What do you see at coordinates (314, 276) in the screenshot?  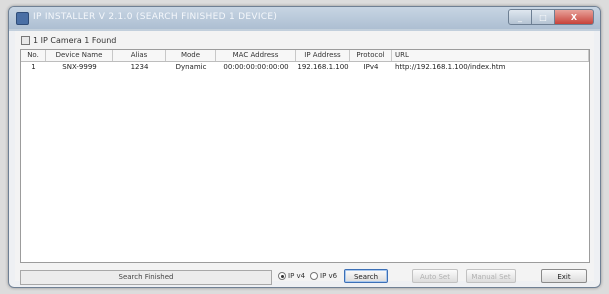 I see `ipv6-radio-dot` at bounding box center [314, 276].